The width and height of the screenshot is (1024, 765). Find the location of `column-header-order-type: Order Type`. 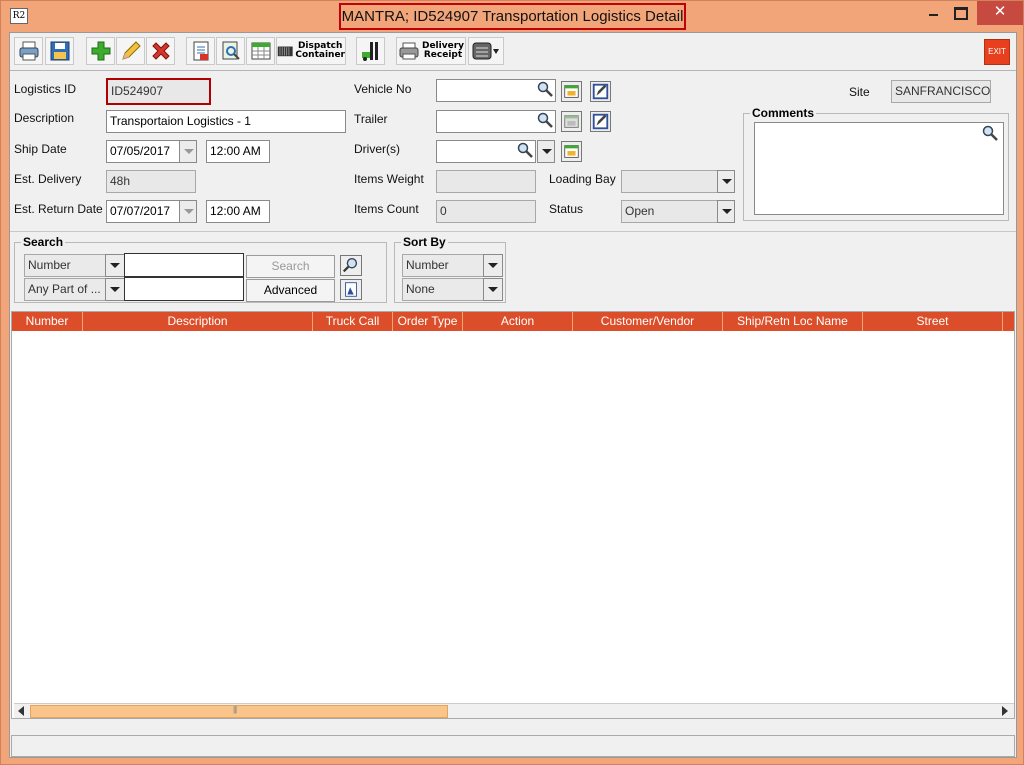

column-header-order-type: Order Type is located at coordinates (428, 321).